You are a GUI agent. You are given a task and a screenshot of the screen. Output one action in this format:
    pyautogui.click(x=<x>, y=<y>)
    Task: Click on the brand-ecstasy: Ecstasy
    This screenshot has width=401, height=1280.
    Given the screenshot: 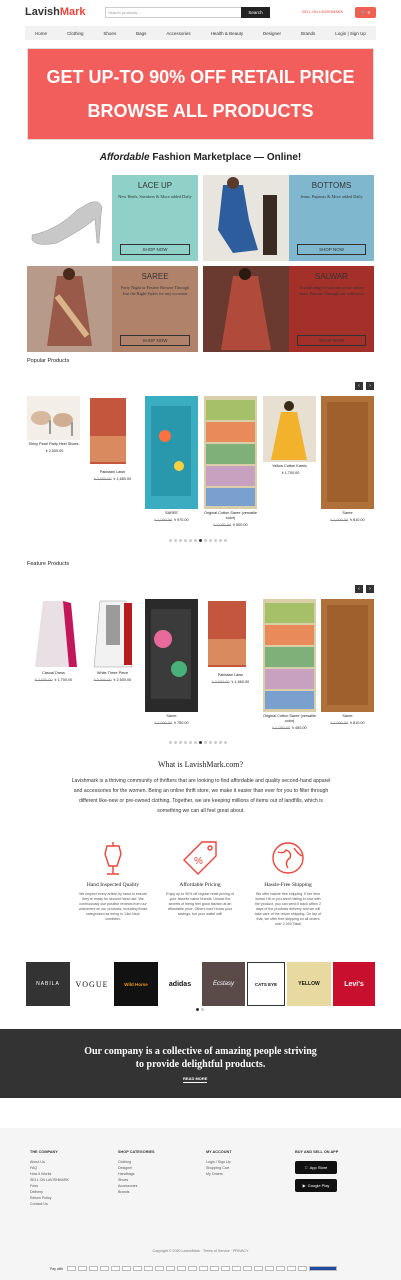 What is the action you would take?
    pyautogui.click(x=223, y=984)
    